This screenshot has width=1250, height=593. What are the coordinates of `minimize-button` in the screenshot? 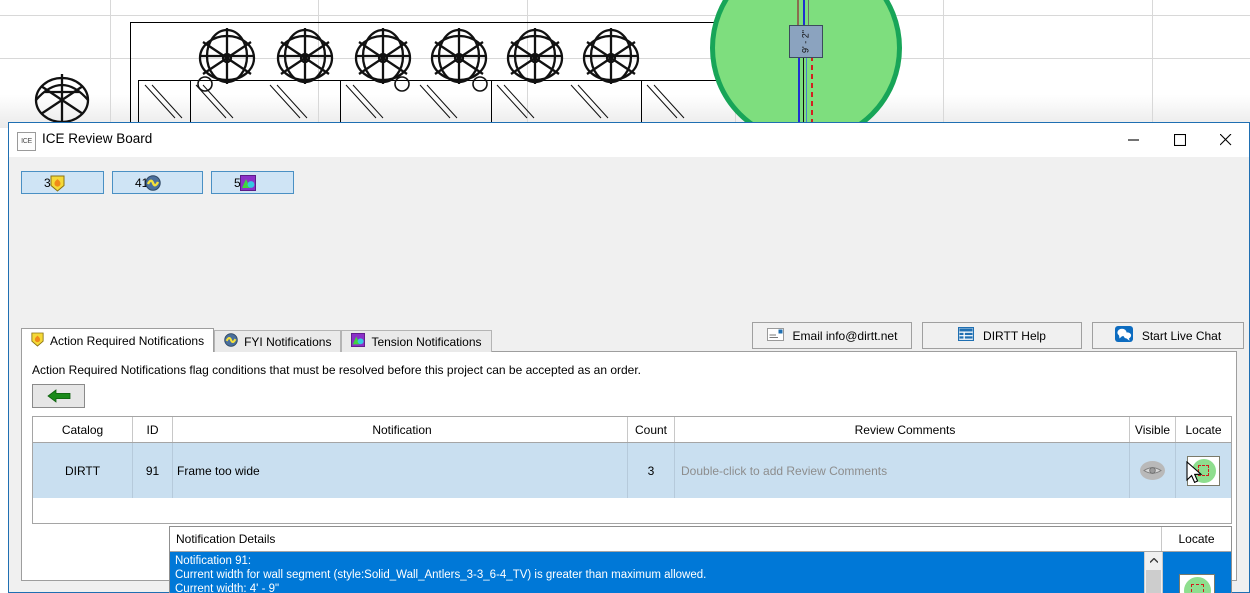 It's located at (1134, 139).